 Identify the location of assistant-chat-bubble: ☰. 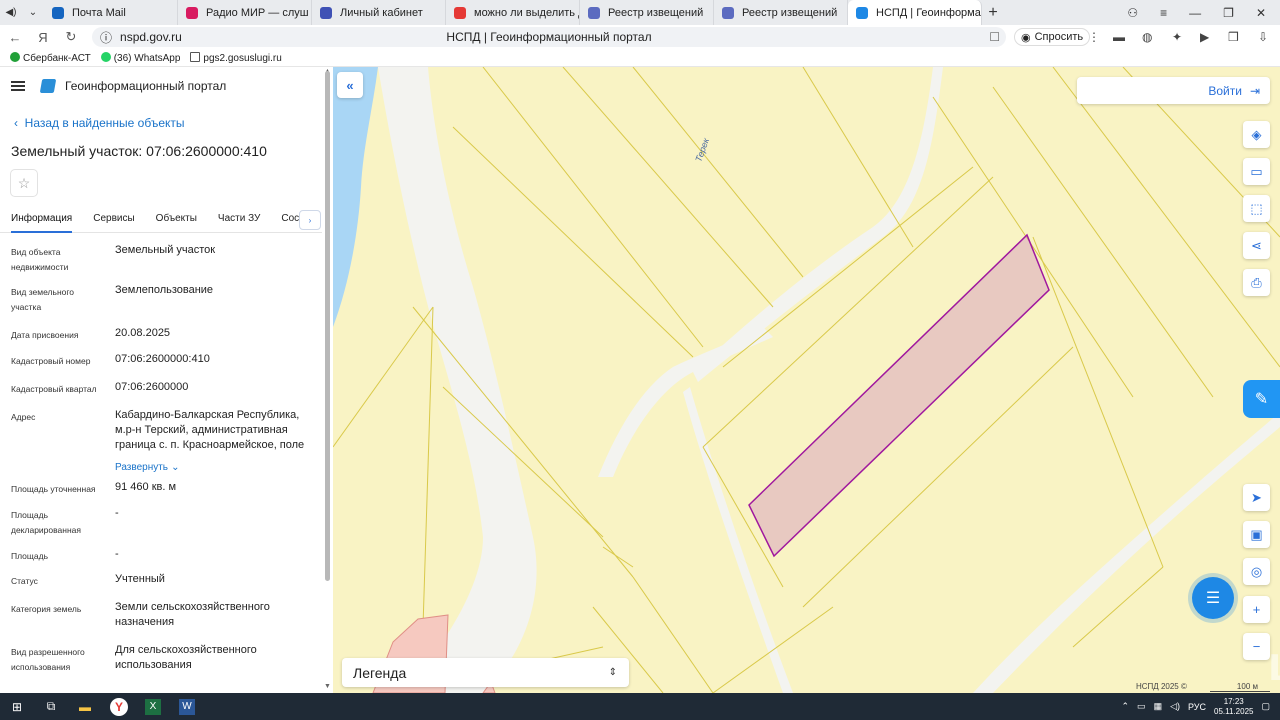
(1213, 598).